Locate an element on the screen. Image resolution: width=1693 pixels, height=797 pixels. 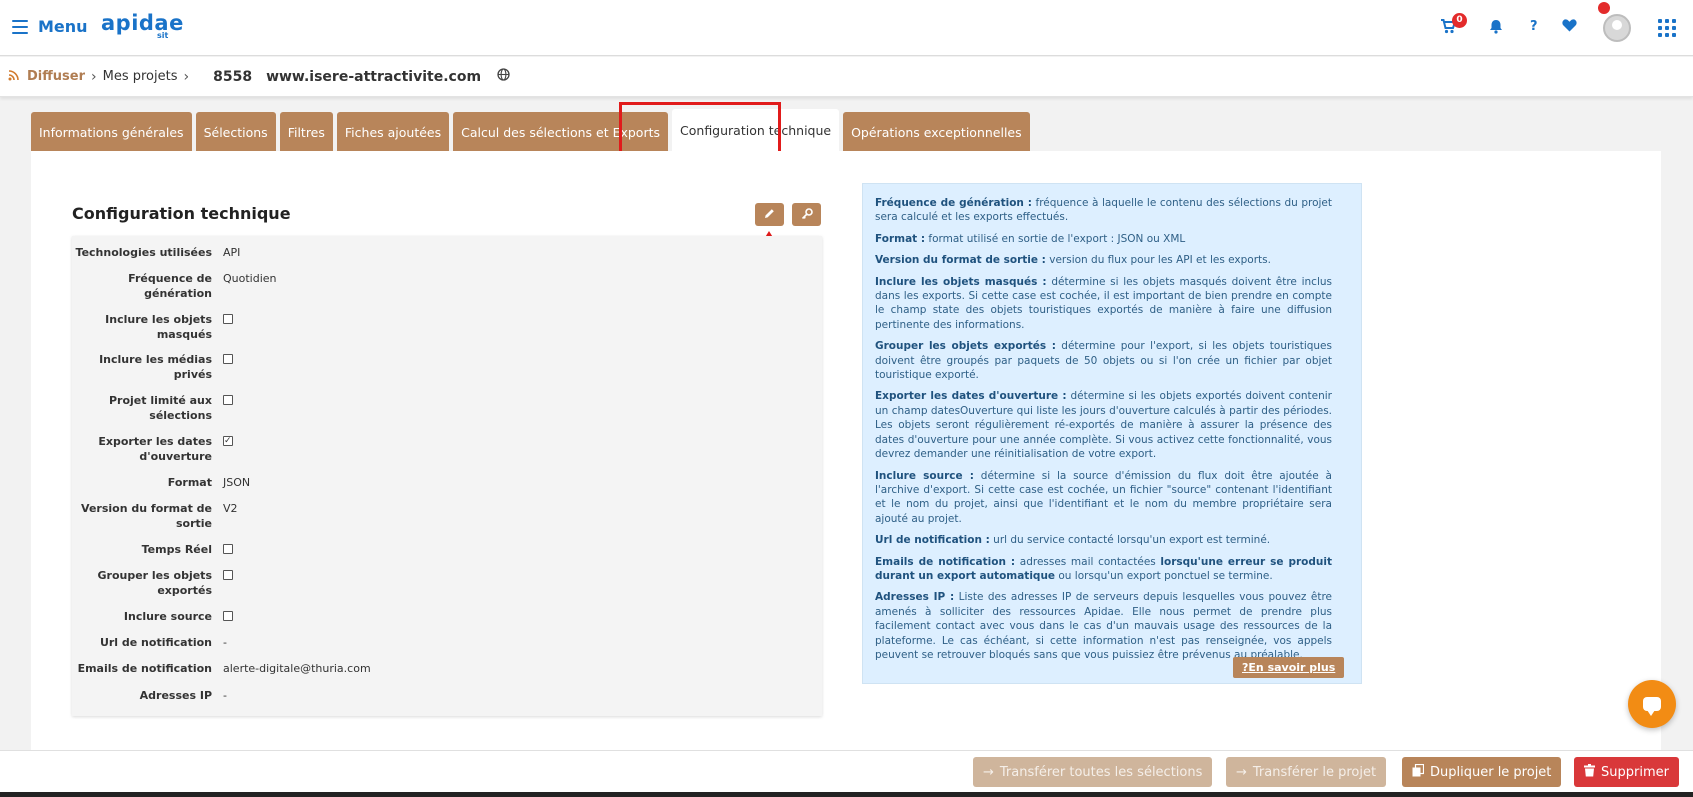
config-label: Url de notification is located at coordinates (155, 642).